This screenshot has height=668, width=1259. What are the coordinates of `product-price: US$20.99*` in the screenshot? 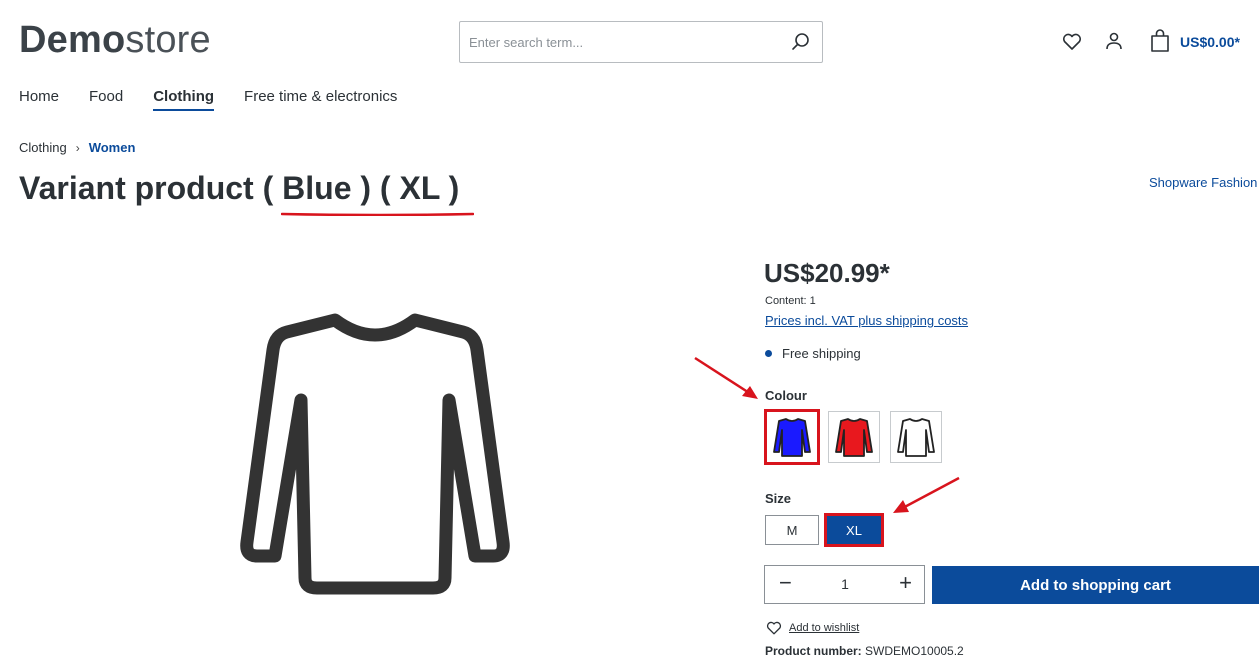 It's located at (827, 273).